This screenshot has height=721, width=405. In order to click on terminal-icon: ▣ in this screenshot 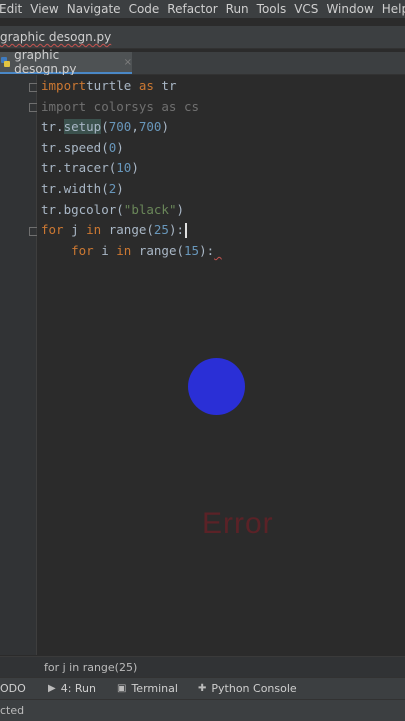, I will do `click(122, 688)`.